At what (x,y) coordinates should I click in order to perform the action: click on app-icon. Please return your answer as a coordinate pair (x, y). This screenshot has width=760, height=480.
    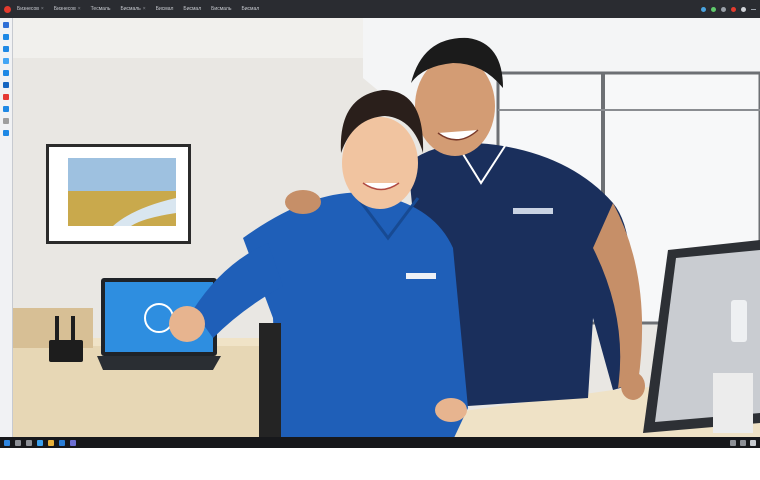
    Looking at the image, I should click on (6, 25).